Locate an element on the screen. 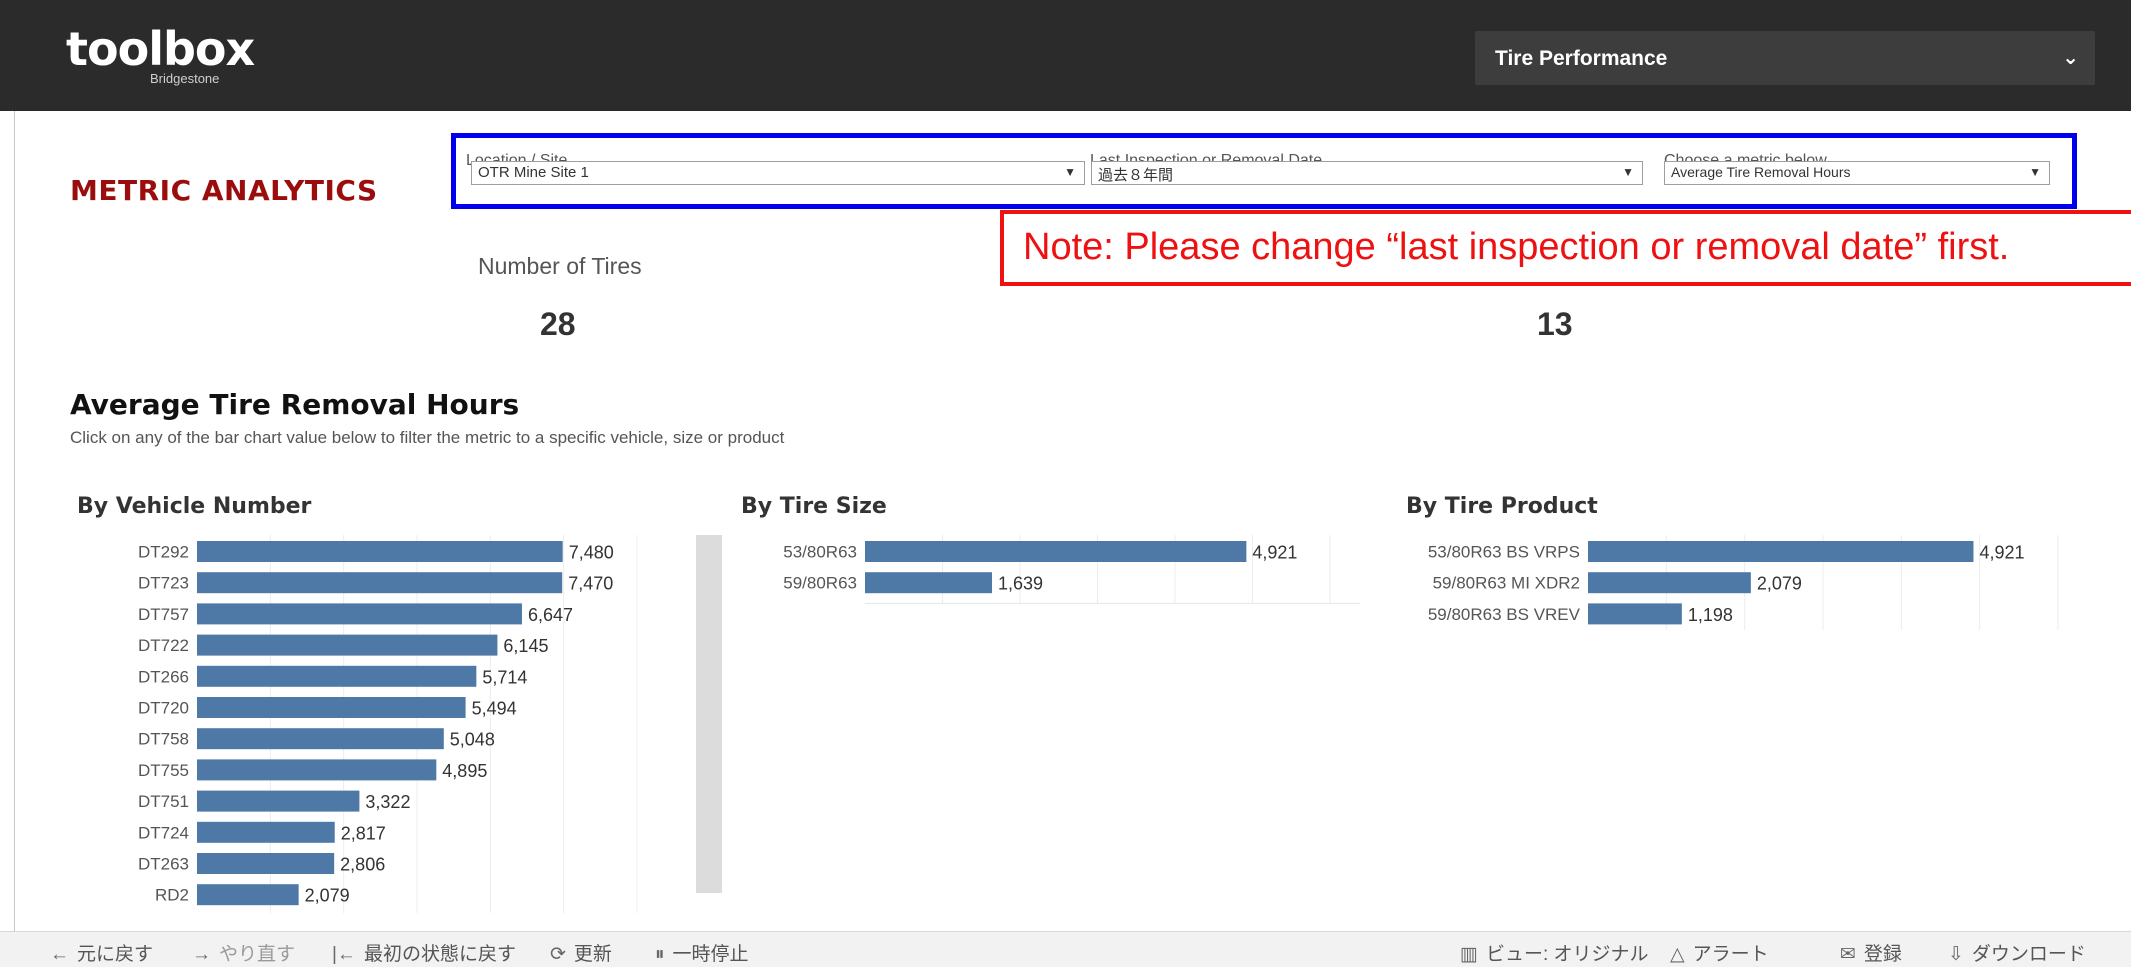 The height and width of the screenshot is (967, 2131). mail-plus-icon: ✉ is located at coordinates (1848, 954).